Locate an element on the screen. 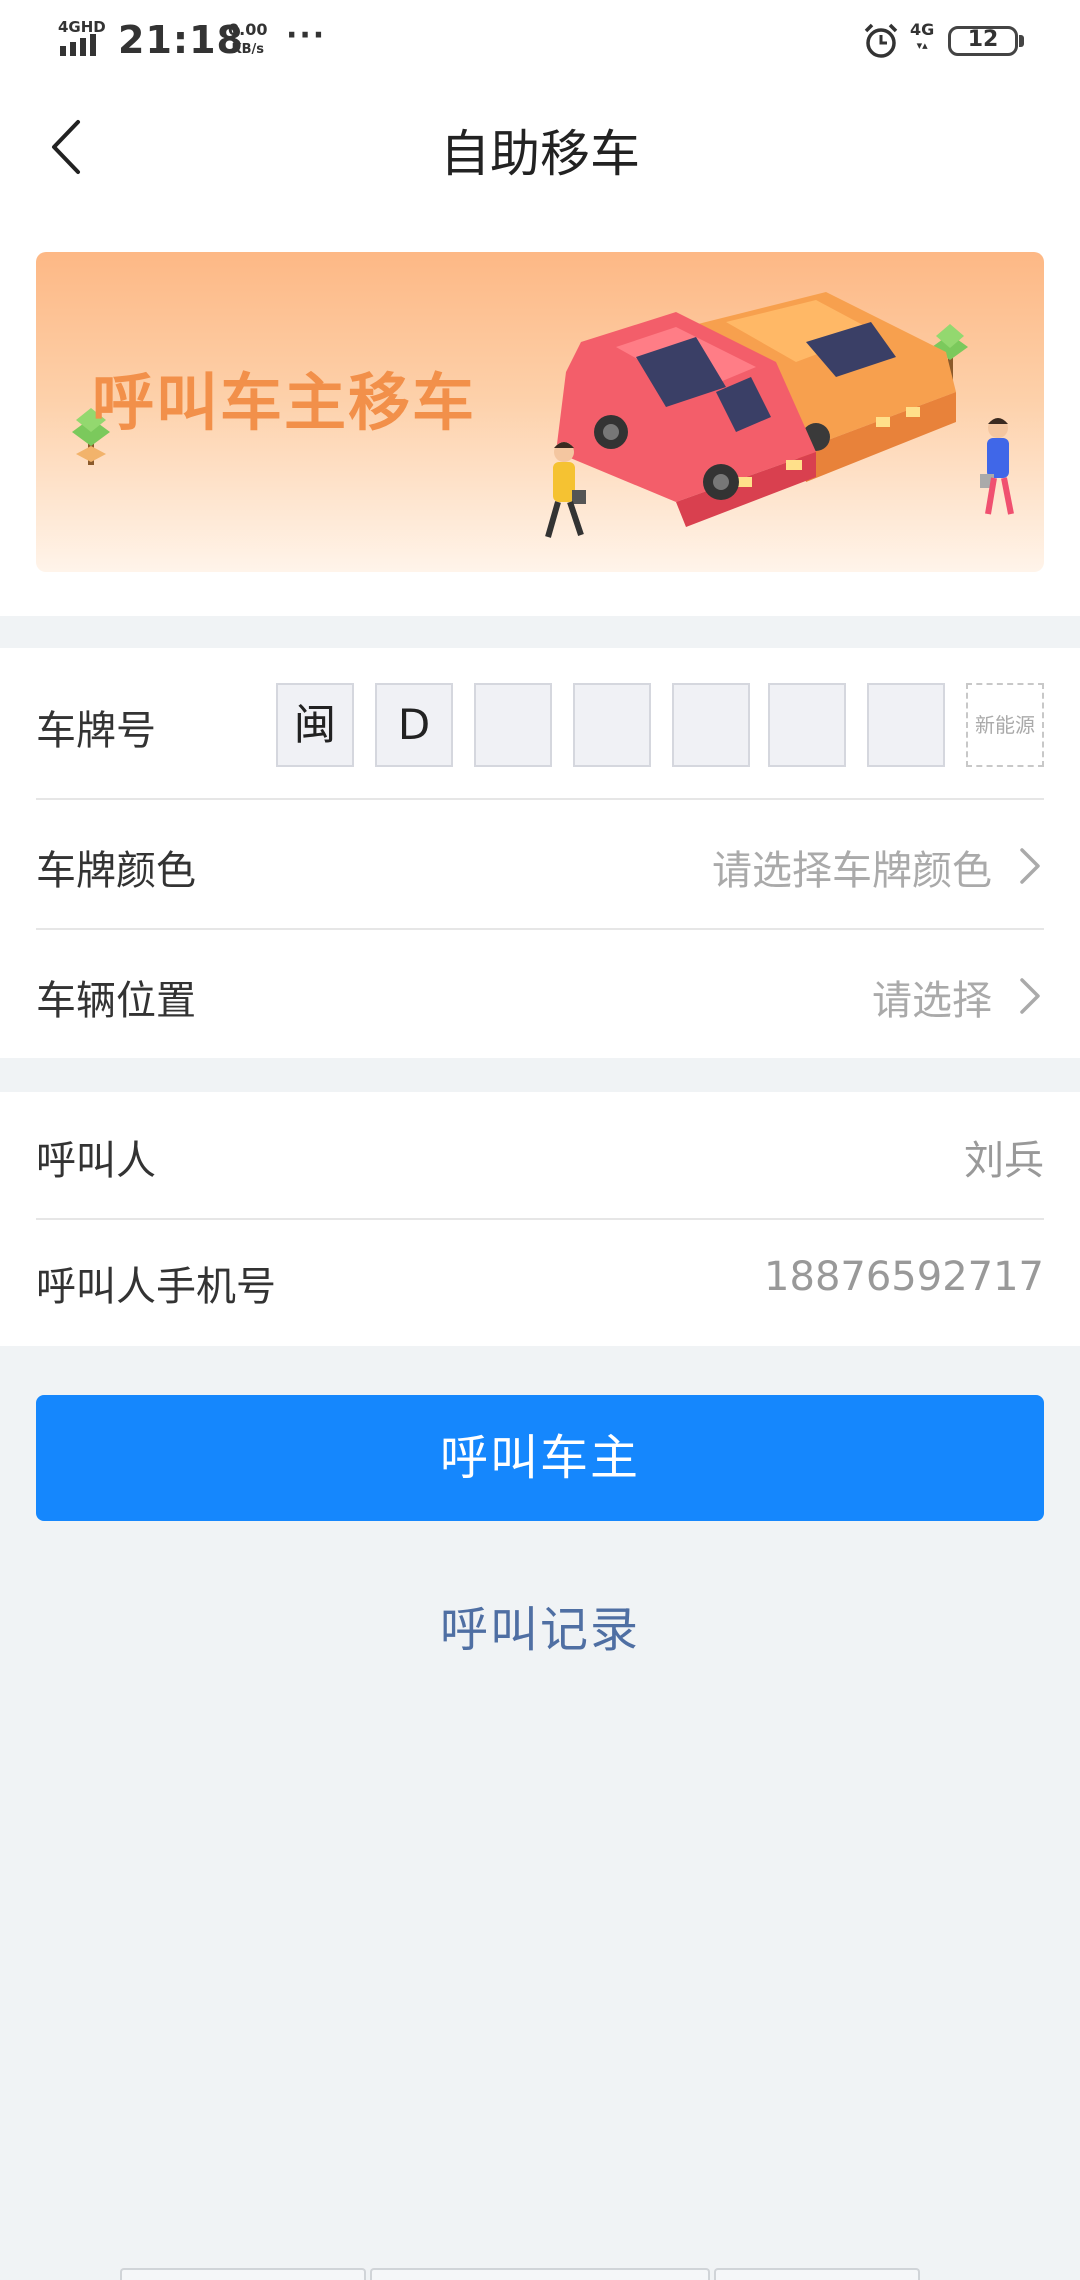 This screenshot has height=2280, width=1080. call-history-link: 呼叫记录 is located at coordinates (540, 1625).